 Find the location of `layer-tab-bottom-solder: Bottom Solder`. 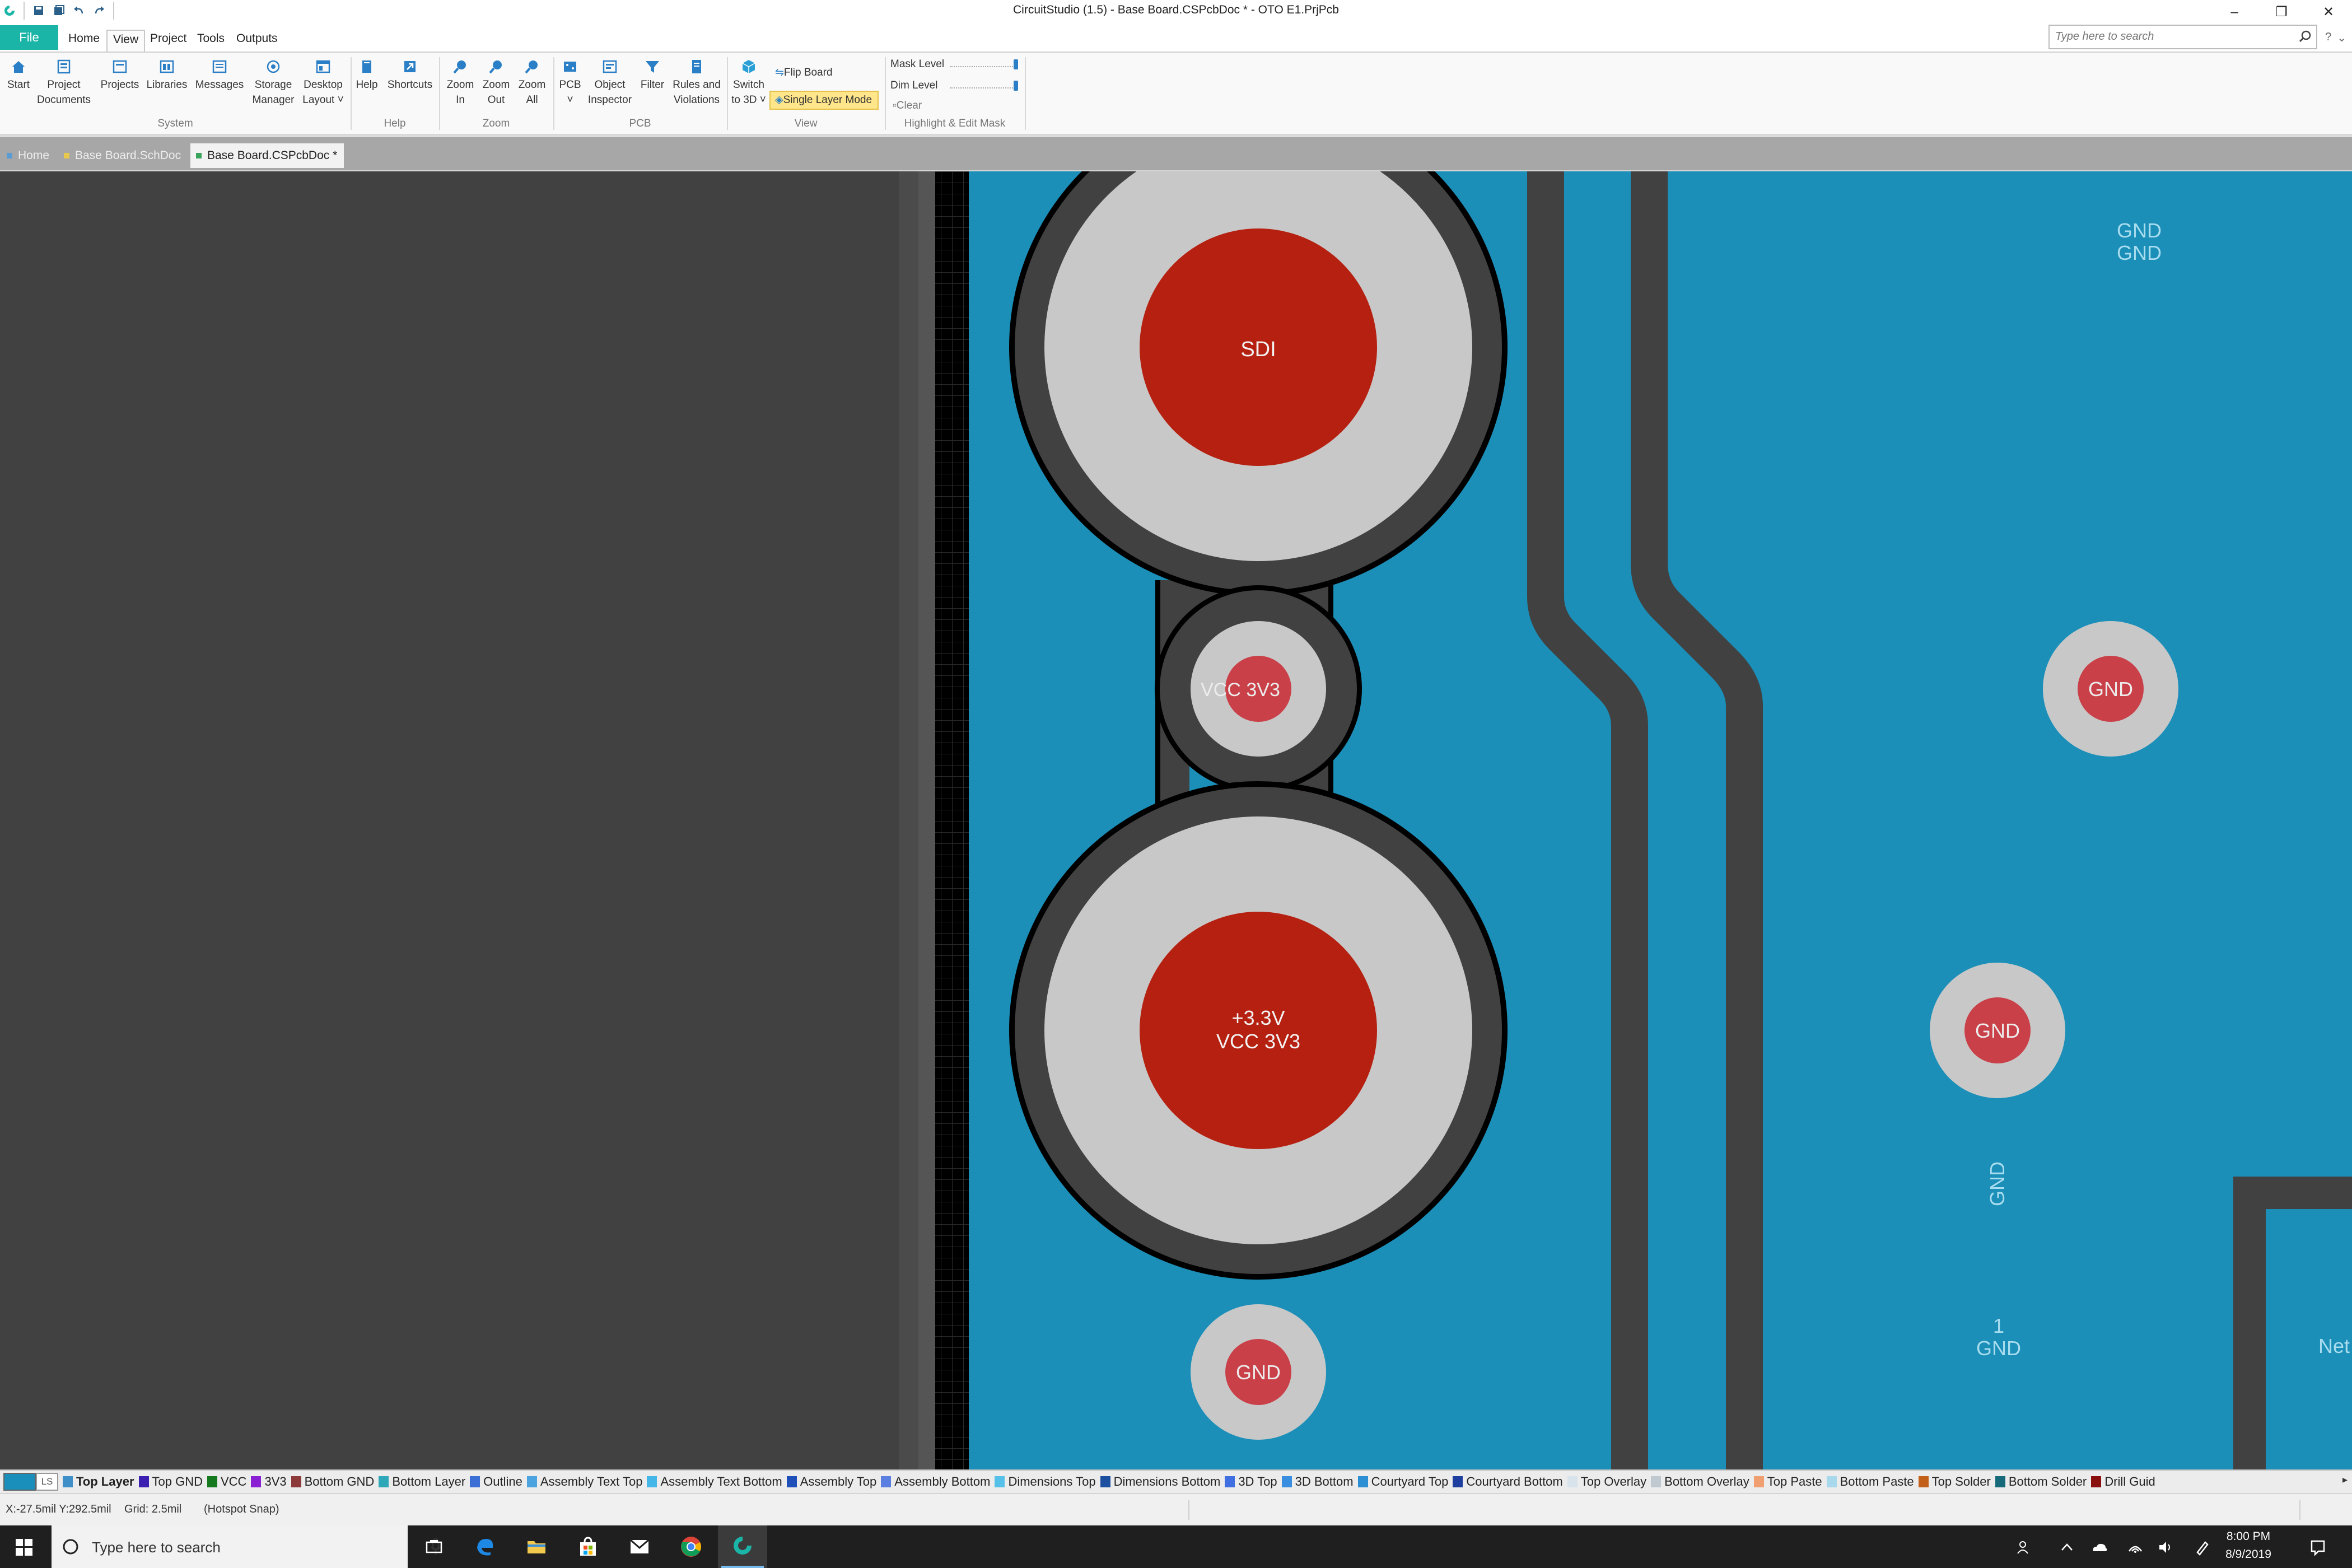

layer-tab-bottom-solder: Bottom Solder is located at coordinates (2041, 1481).